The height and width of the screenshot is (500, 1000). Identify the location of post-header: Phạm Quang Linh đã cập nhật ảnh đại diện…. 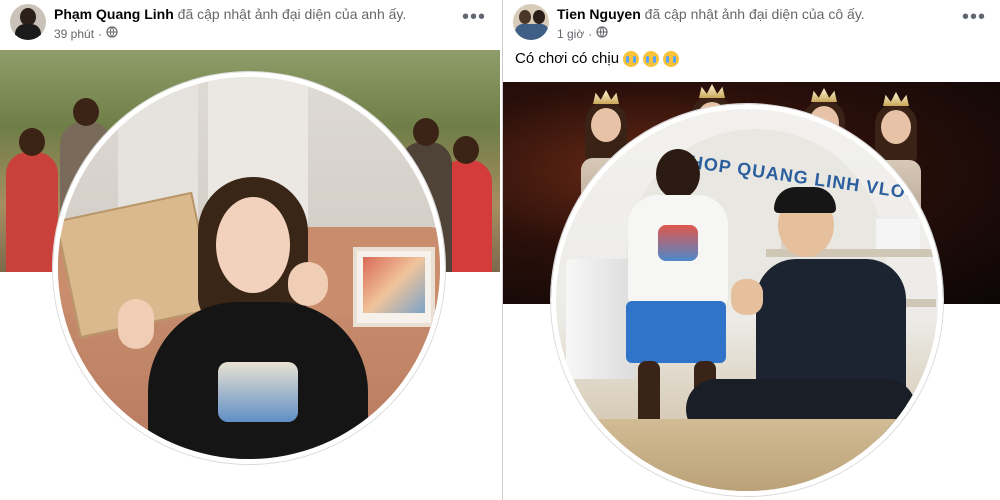
(250, 24).